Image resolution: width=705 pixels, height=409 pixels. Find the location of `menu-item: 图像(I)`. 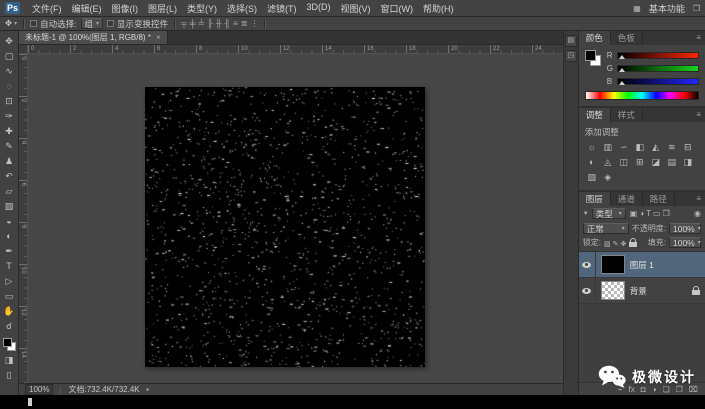

menu-item: 图像(I) is located at coordinates (125, 8).